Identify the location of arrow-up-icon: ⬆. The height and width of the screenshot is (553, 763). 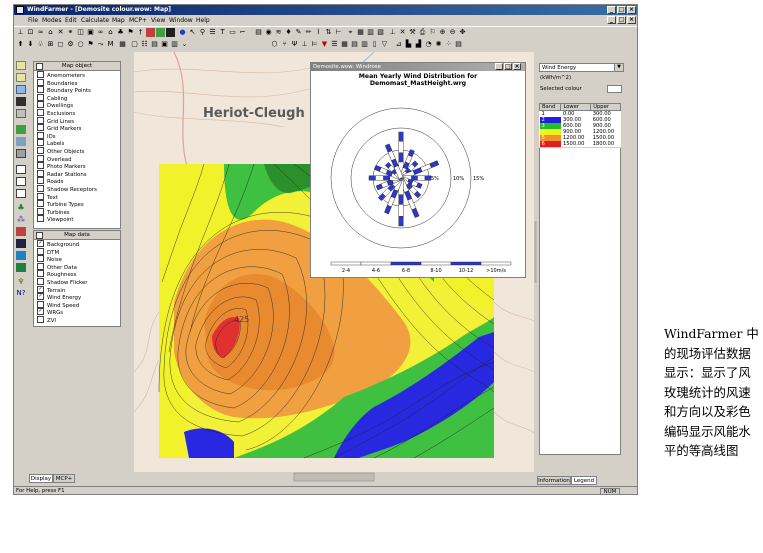
(20, 44).